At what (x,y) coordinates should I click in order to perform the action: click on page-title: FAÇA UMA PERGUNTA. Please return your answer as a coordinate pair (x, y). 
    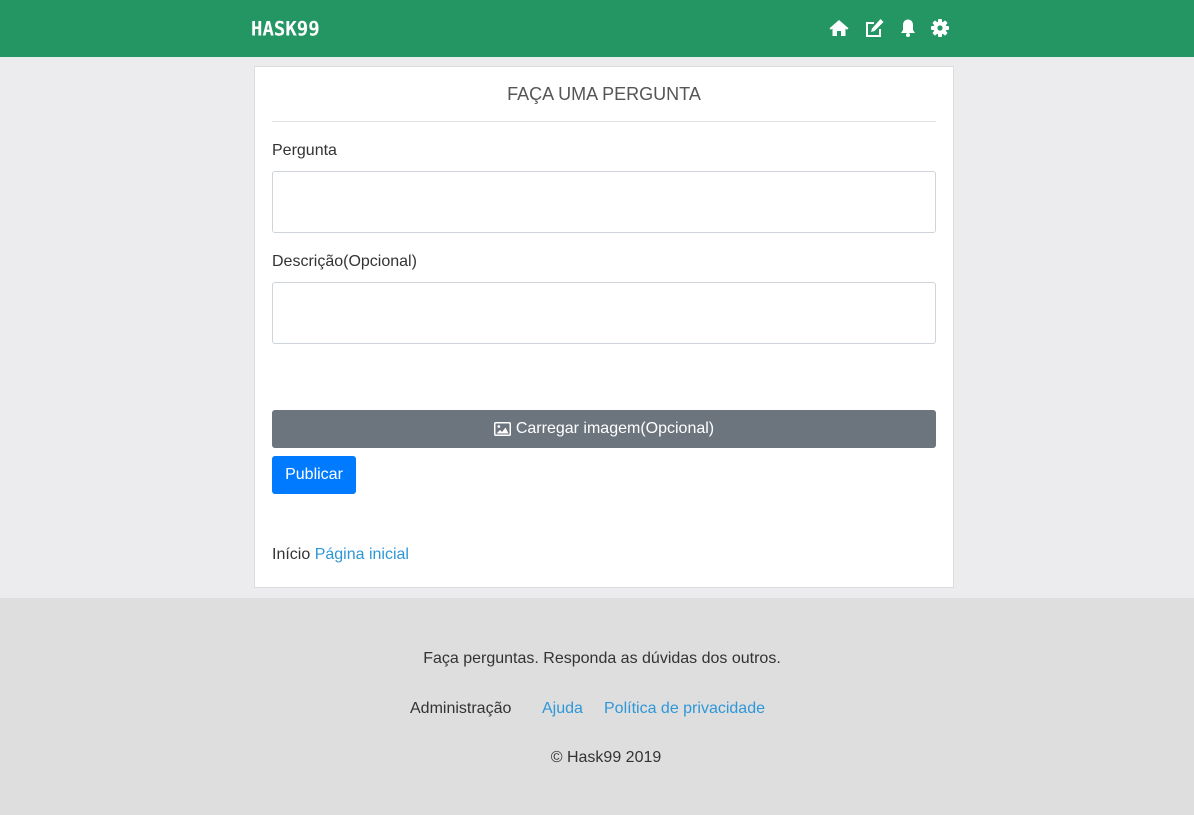
    Looking at the image, I should click on (604, 94).